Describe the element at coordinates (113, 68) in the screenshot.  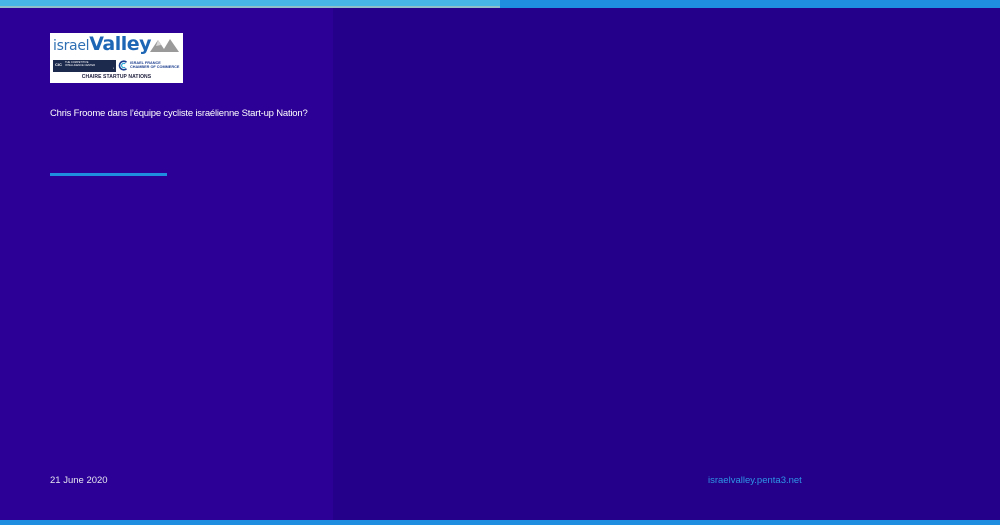
I see `cic-small-mark-icon: ▪` at that location.